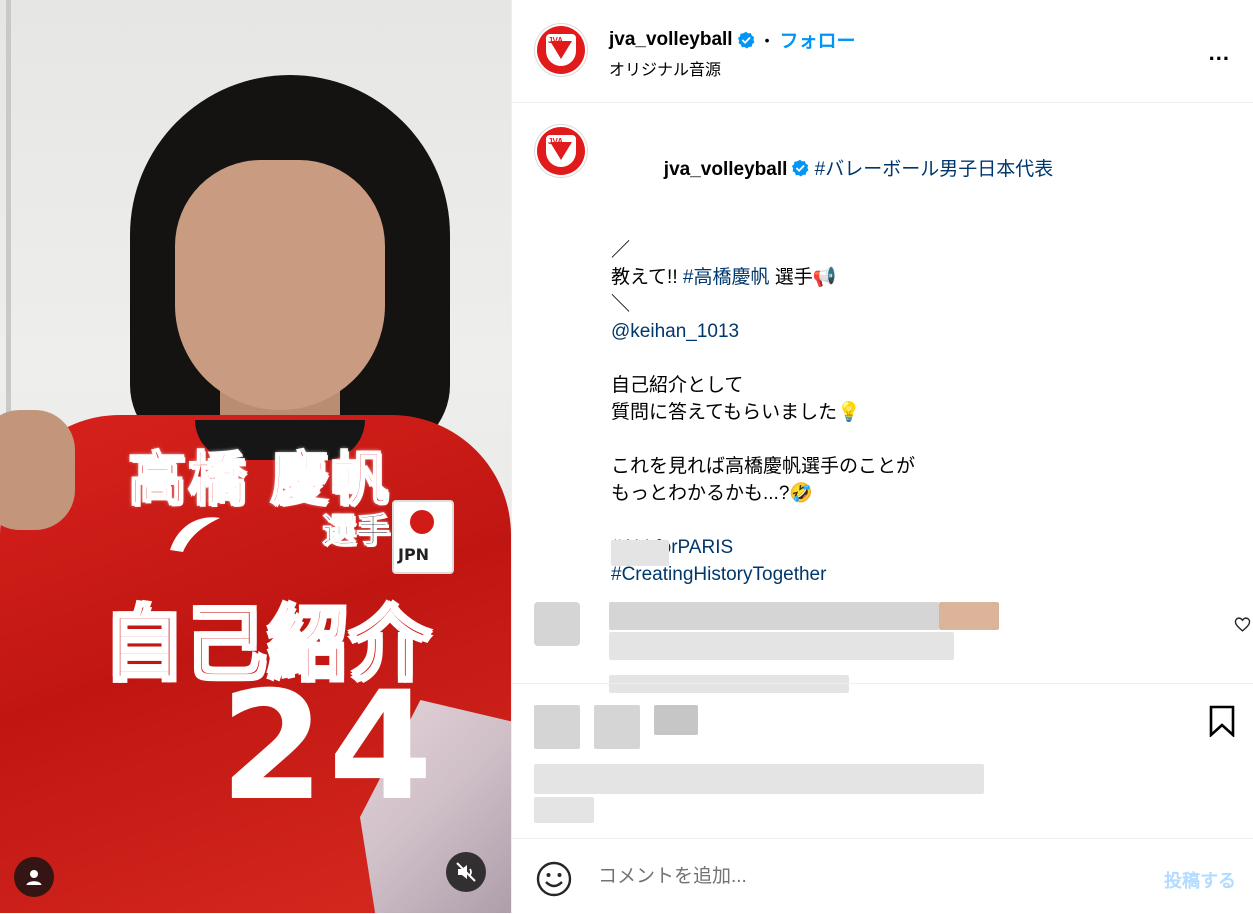 This screenshot has width=1253, height=914. Describe the element at coordinates (736, 412) in the screenshot. I see `caption-line: 質問に答えてもらいました💡` at that location.